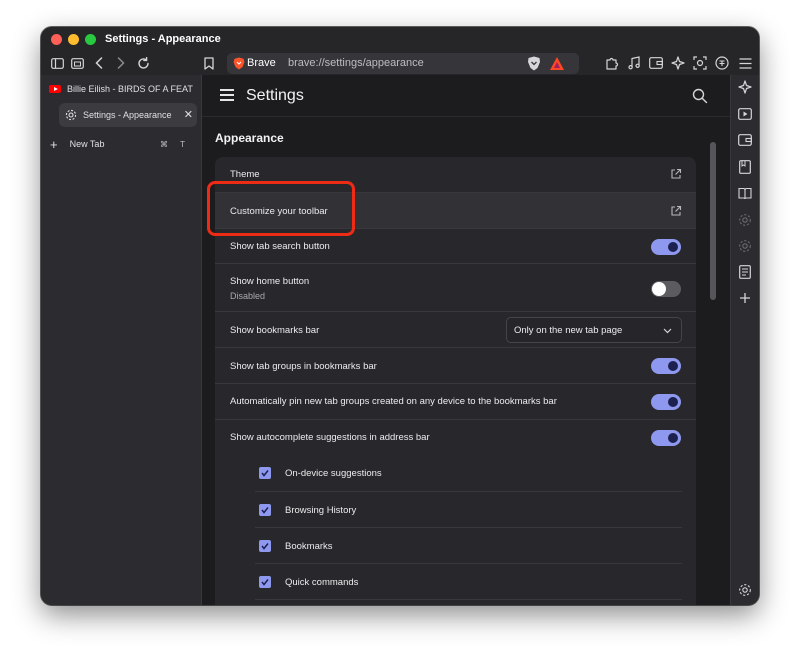 The image size is (800, 659). What do you see at coordinates (666, 366) in the screenshot?
I see `tab-groups-toggle` at bounding box center [666, 366].